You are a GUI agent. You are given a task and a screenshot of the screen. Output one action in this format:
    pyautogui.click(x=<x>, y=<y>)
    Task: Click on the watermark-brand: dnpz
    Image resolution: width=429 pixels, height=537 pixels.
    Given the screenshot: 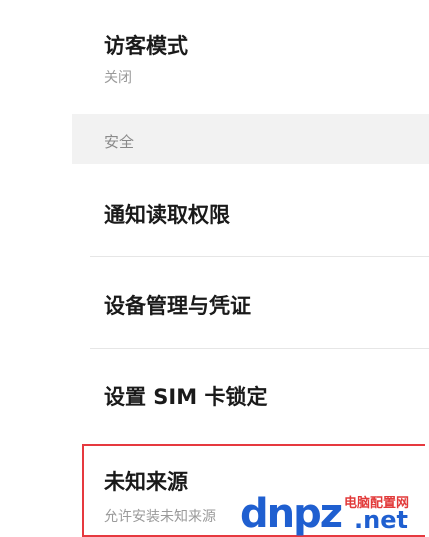 What is the action you would take?
    pyautogui.click(x=291, y=514)
    